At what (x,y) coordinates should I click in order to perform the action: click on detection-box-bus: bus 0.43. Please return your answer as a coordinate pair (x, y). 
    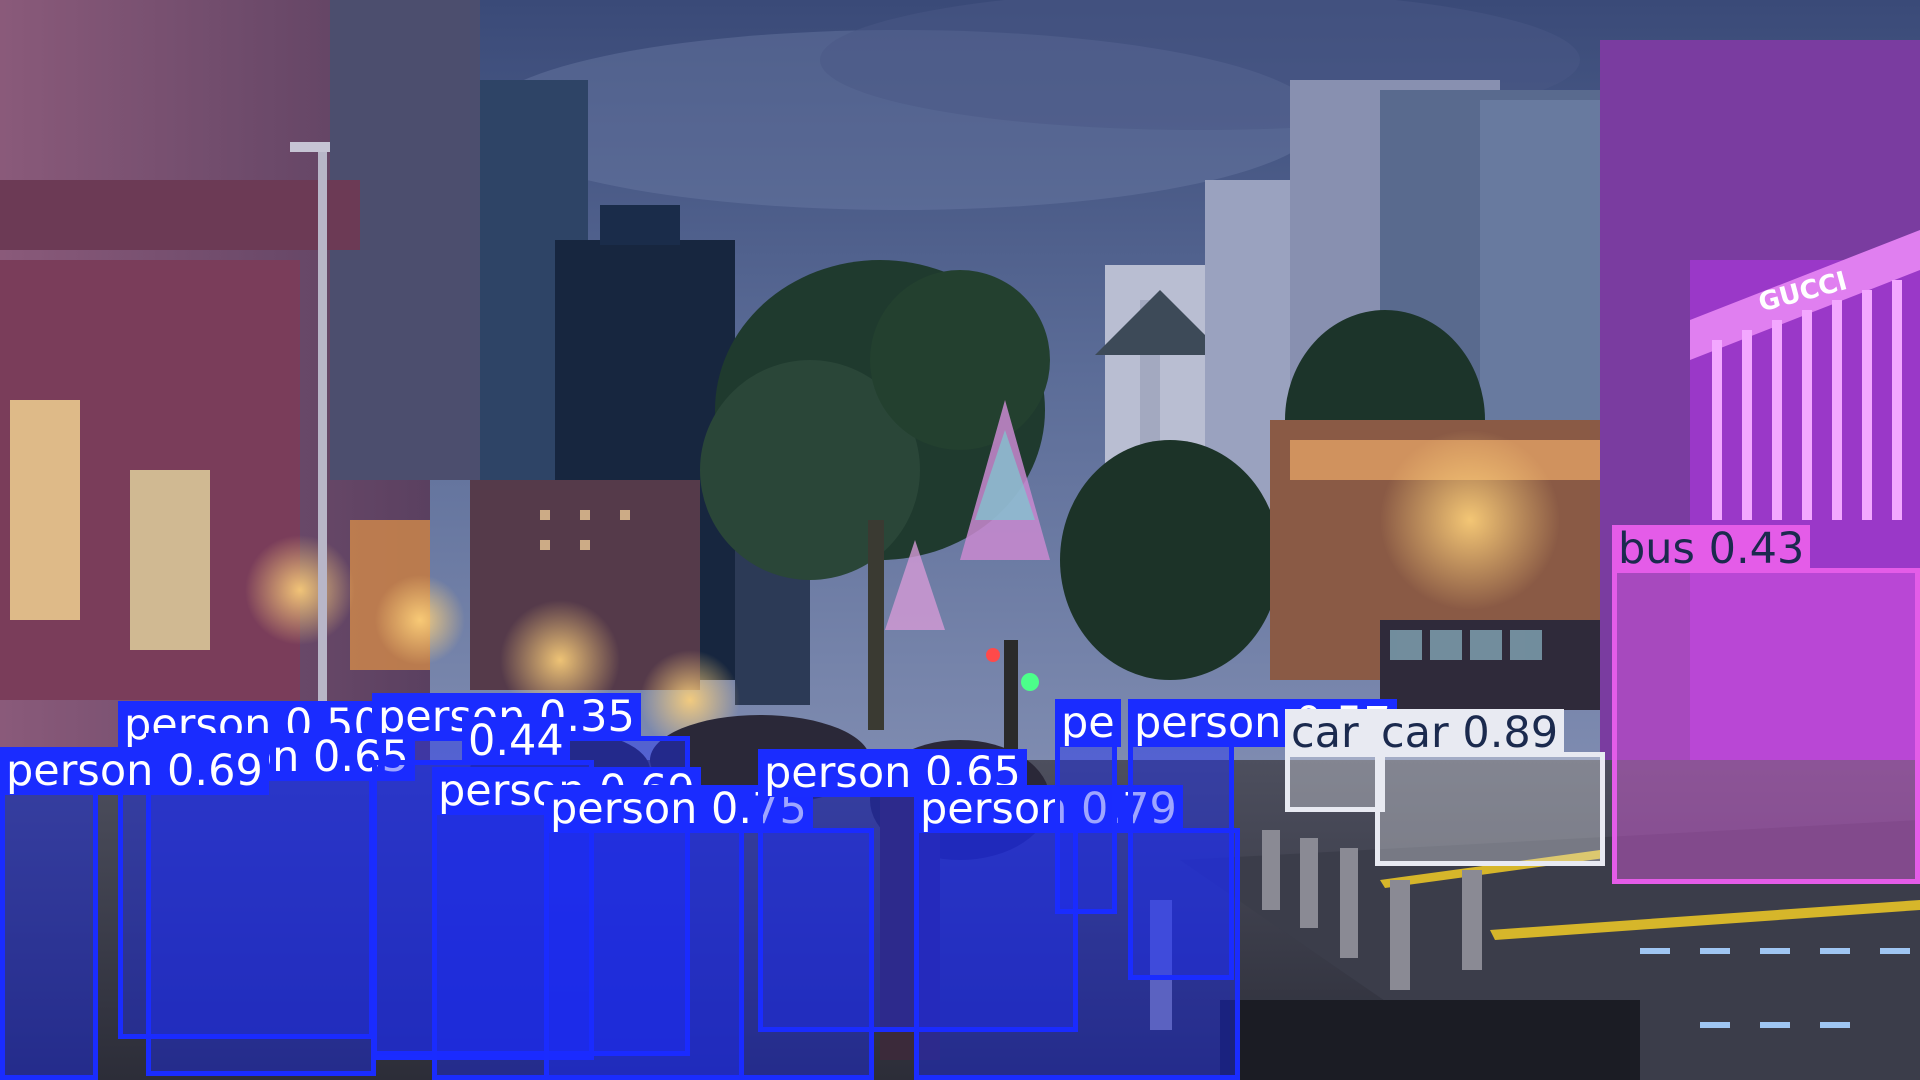
    Looking at the image, I should click on (1766, 704).